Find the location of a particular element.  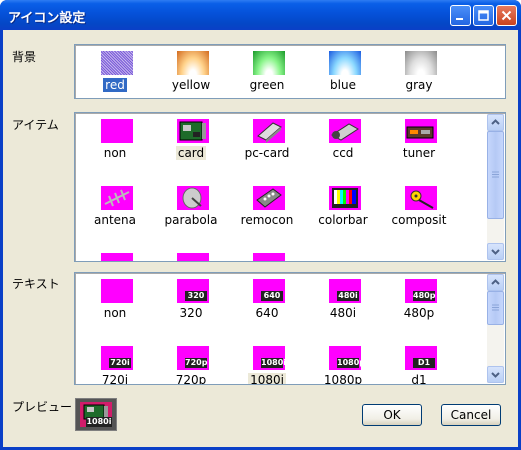

text-option-label: 1080p is located at coordinates (343, 379).